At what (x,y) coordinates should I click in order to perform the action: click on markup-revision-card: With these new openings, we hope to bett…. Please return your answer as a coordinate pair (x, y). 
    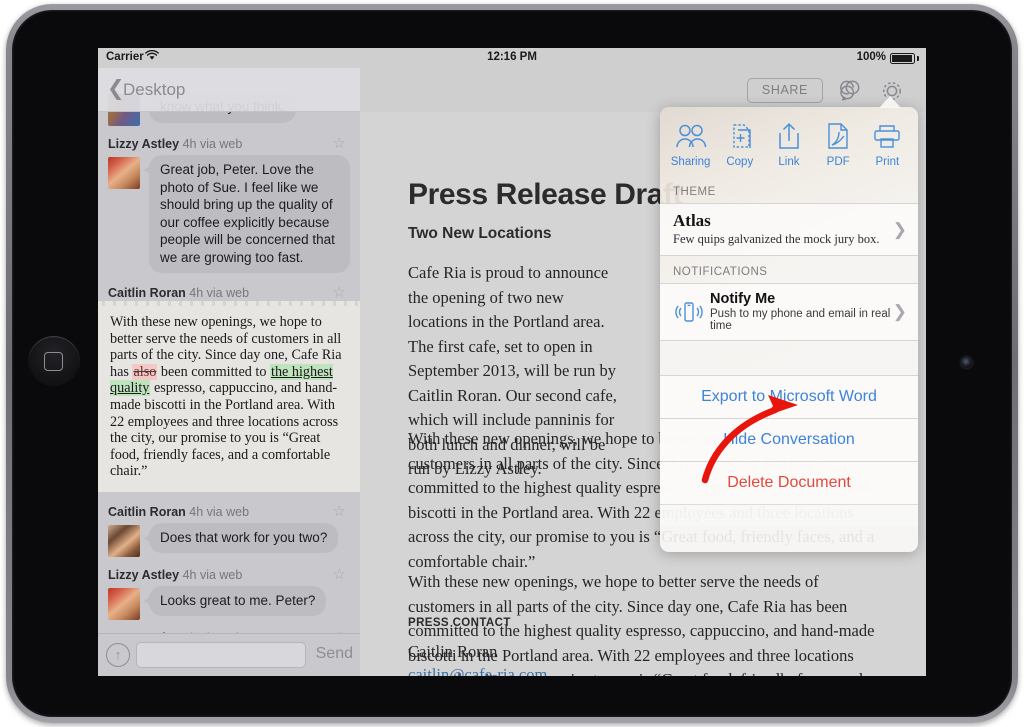
    Looking at the image, I should click on (229, 396).